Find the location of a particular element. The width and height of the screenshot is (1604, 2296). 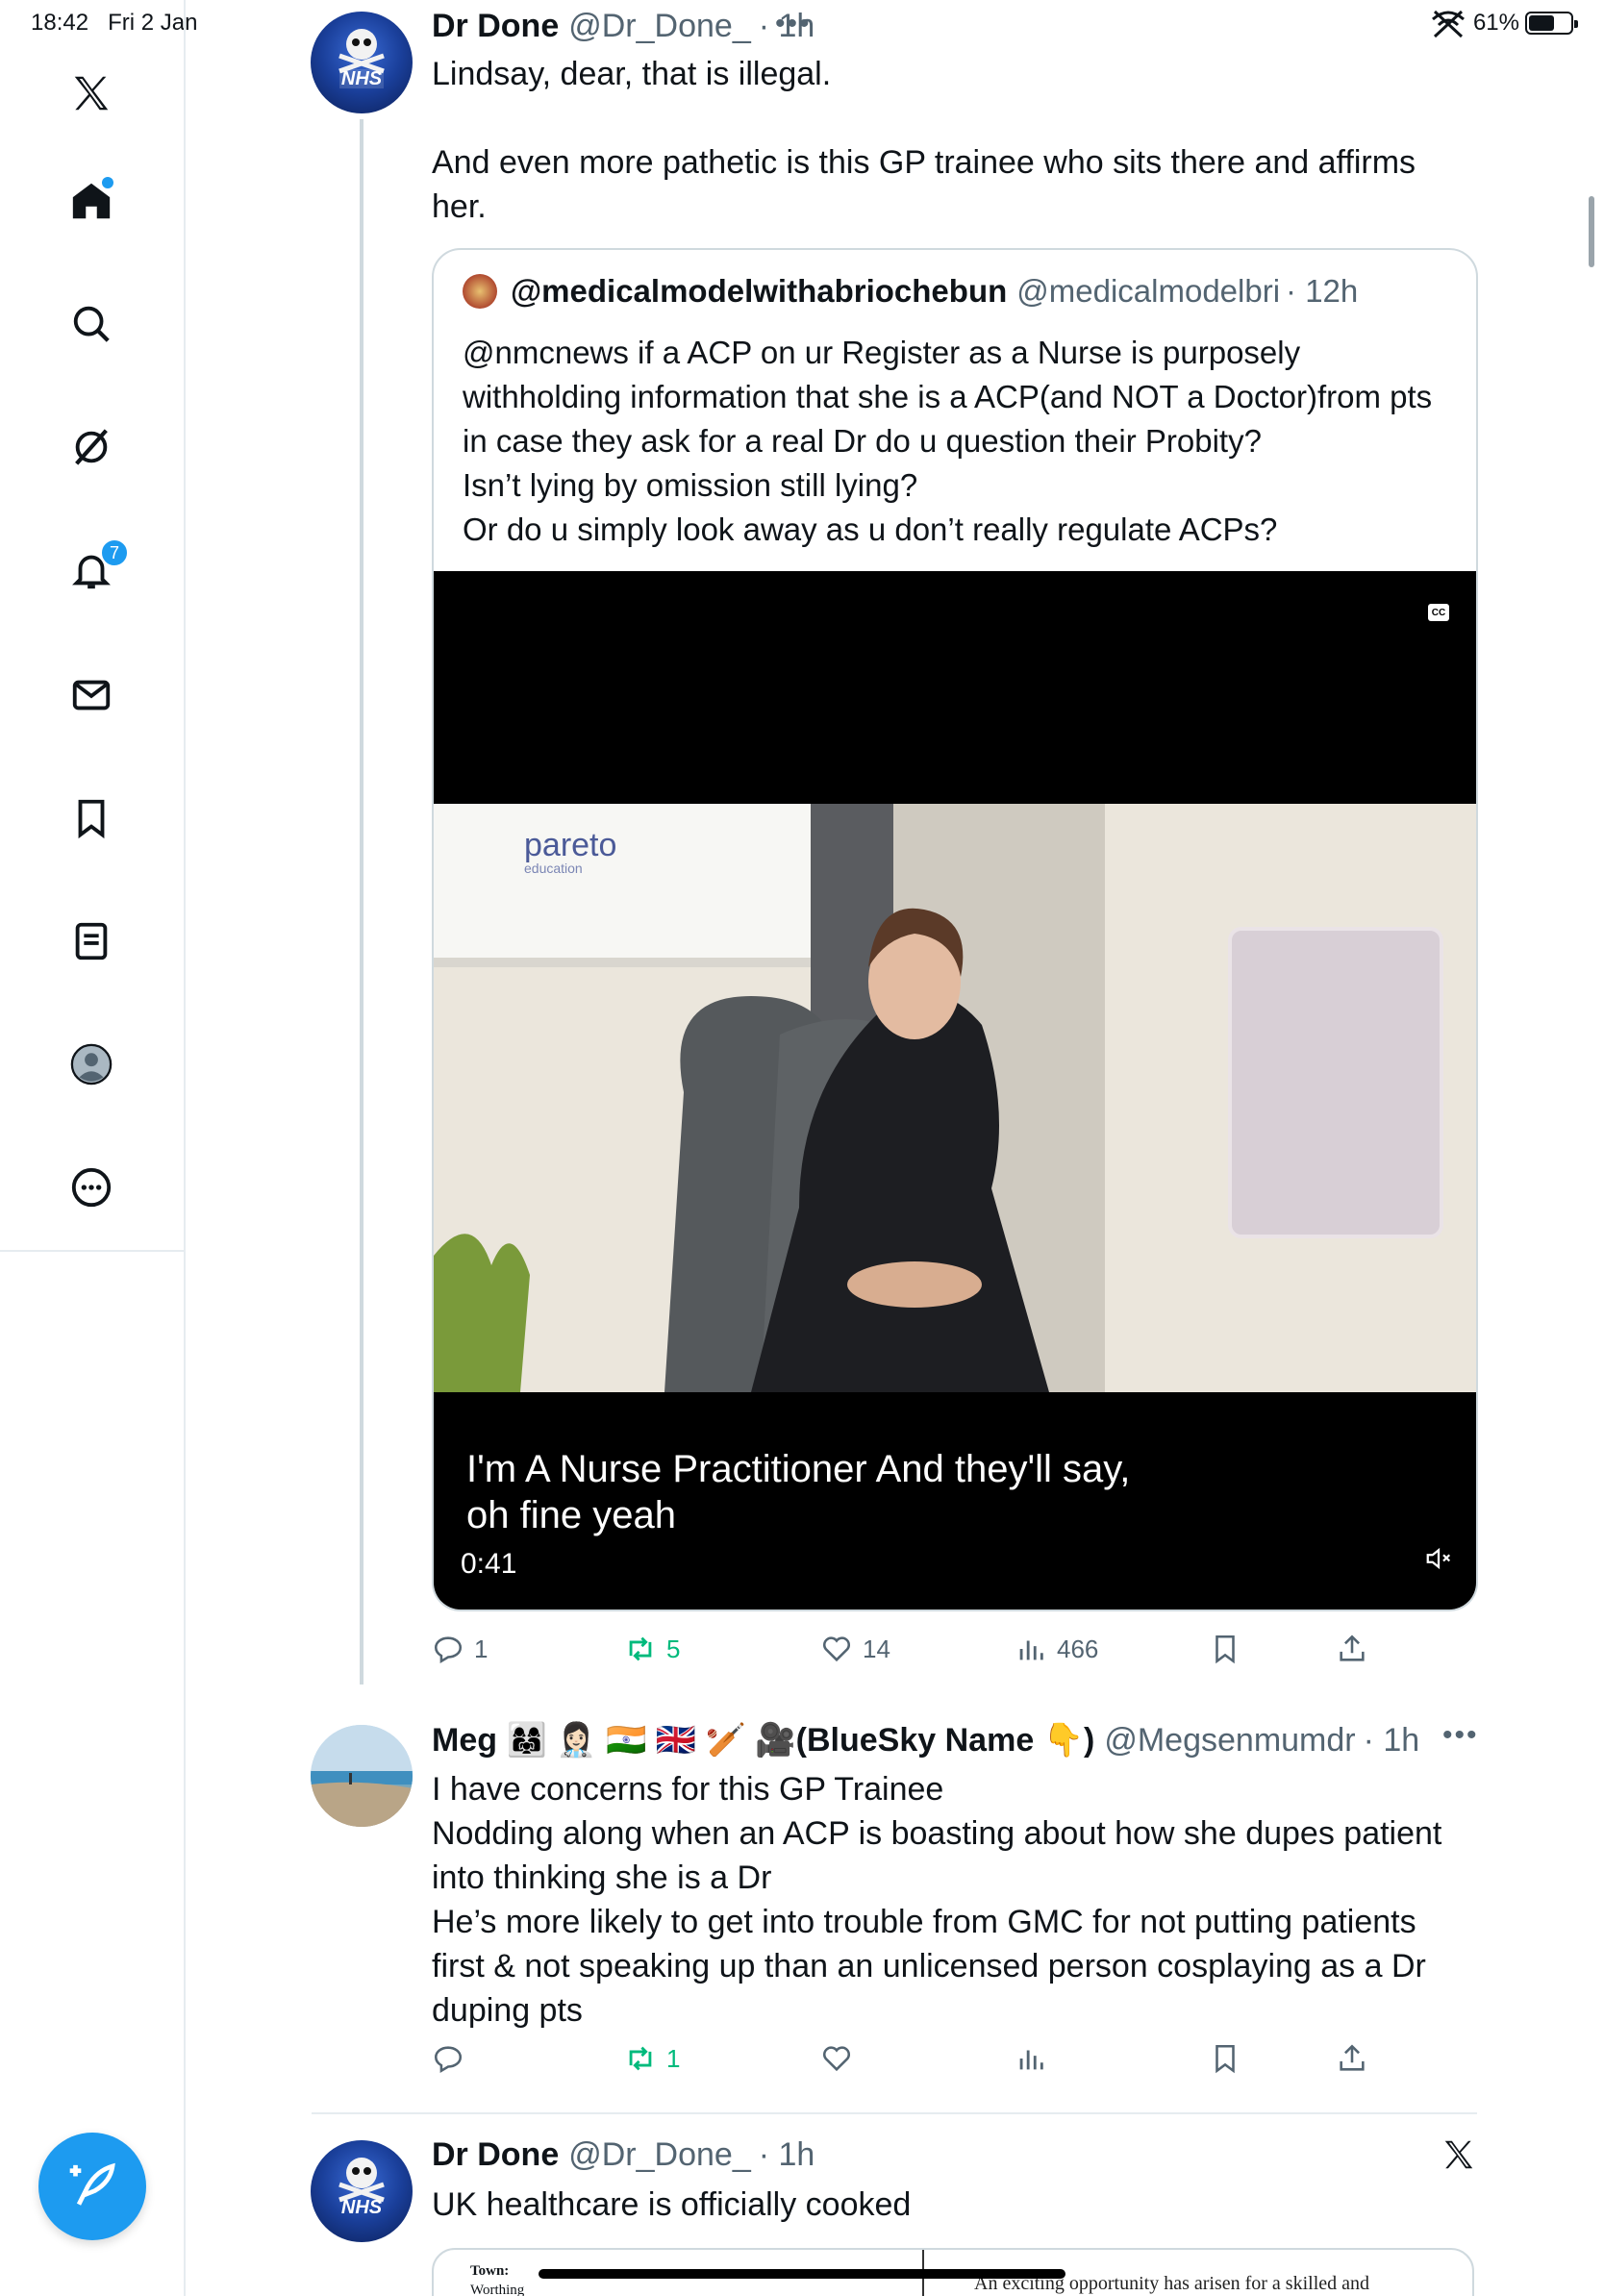

thread-connector-line is located at coordinates (361, 902).